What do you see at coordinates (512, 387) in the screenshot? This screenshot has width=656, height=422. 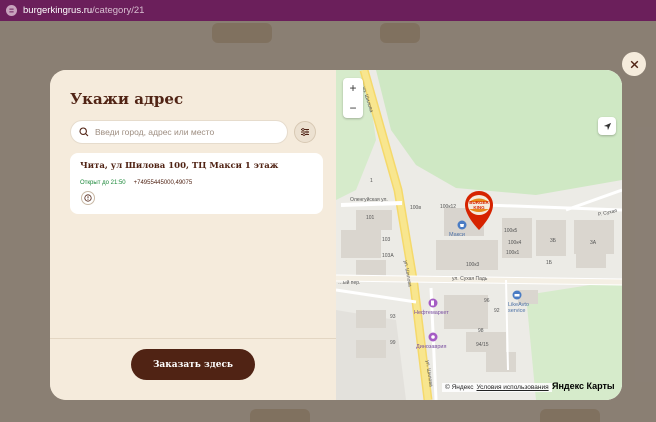 I see `terms-of-use-link: Условия использования` at bounding box center [512, 387].